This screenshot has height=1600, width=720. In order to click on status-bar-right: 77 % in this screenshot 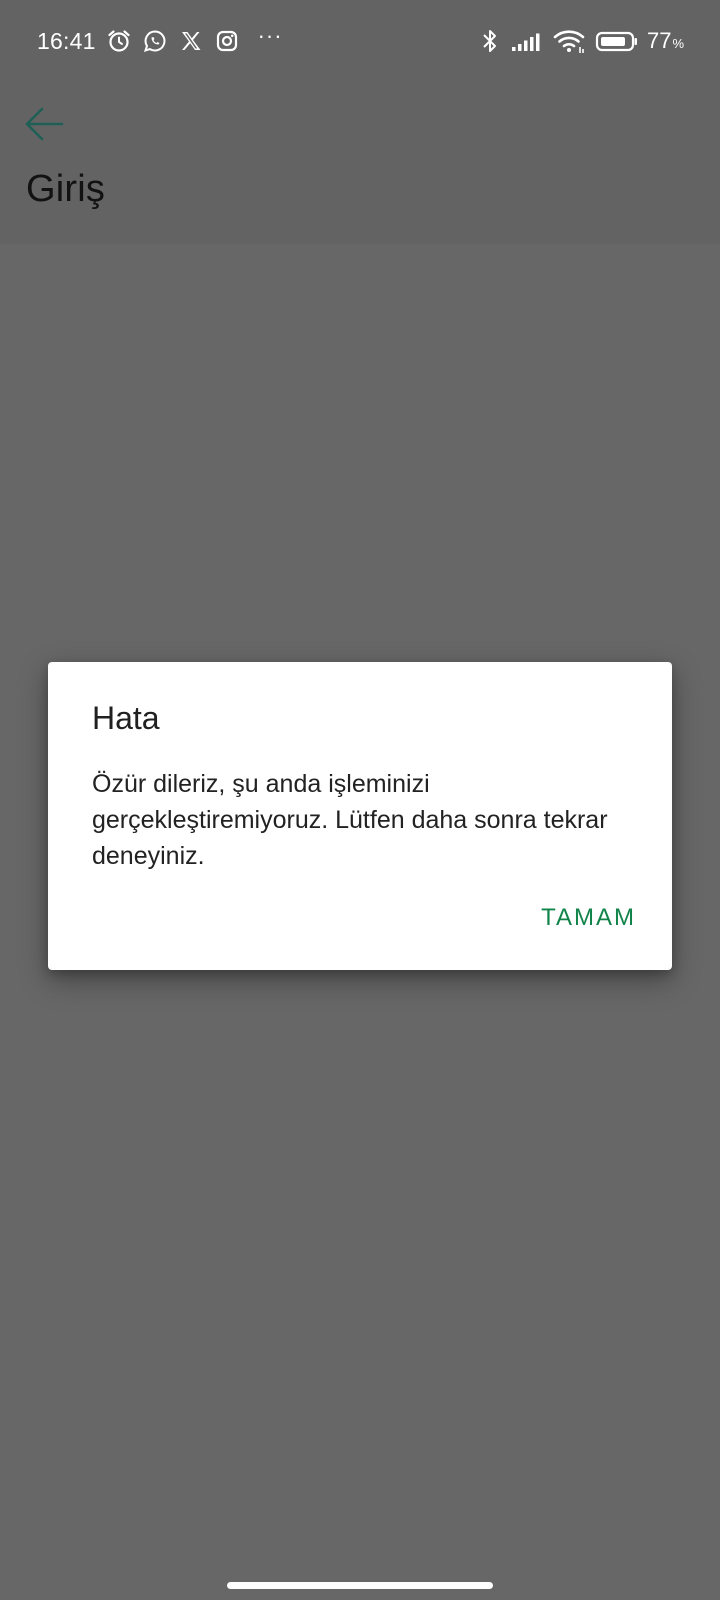, I will do `click(580, 41)`.